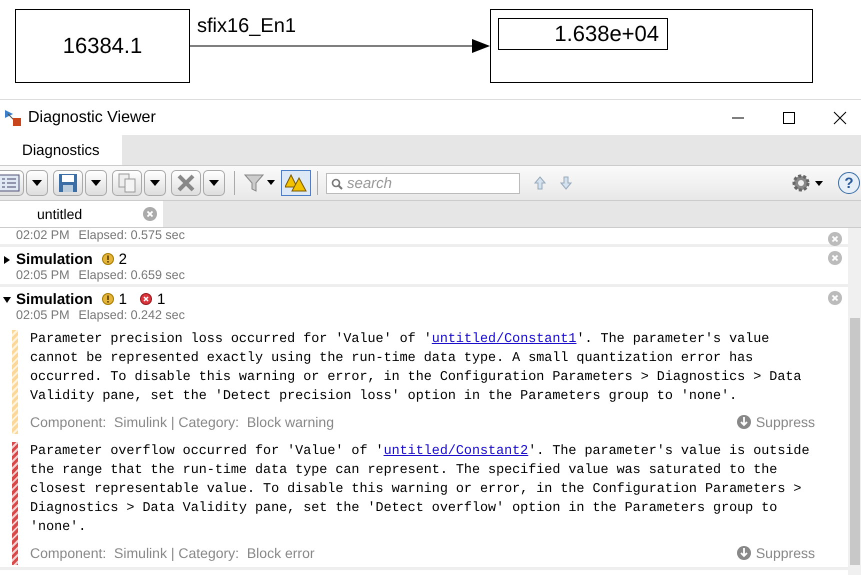  What do you see at coordinates (186, 183) in the screenshot?
I see `cross-icon` at bounding box center [186, 183].